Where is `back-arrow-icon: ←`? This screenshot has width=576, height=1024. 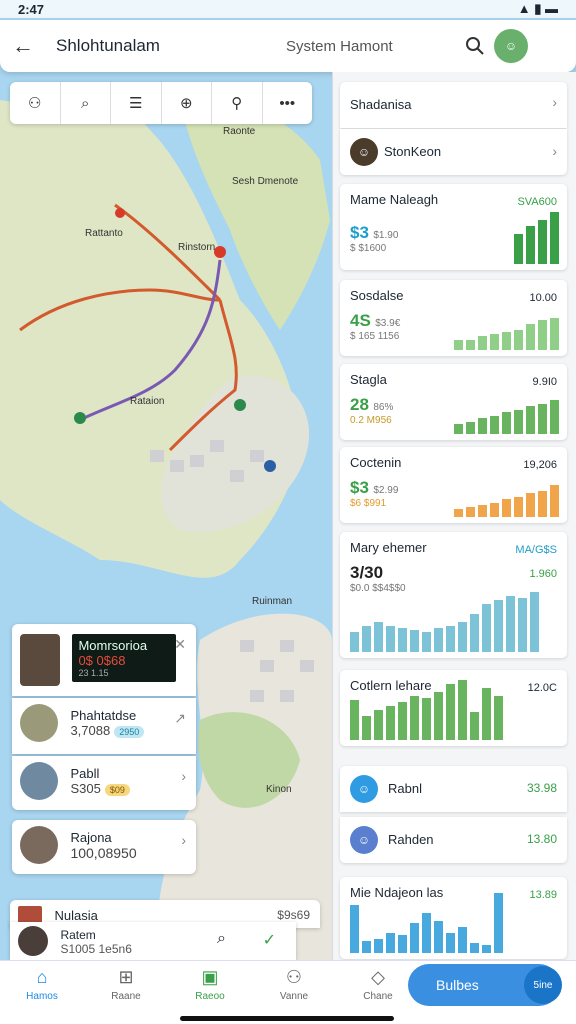 back-arrow-icon: ← is located at coordinates (25, 46).